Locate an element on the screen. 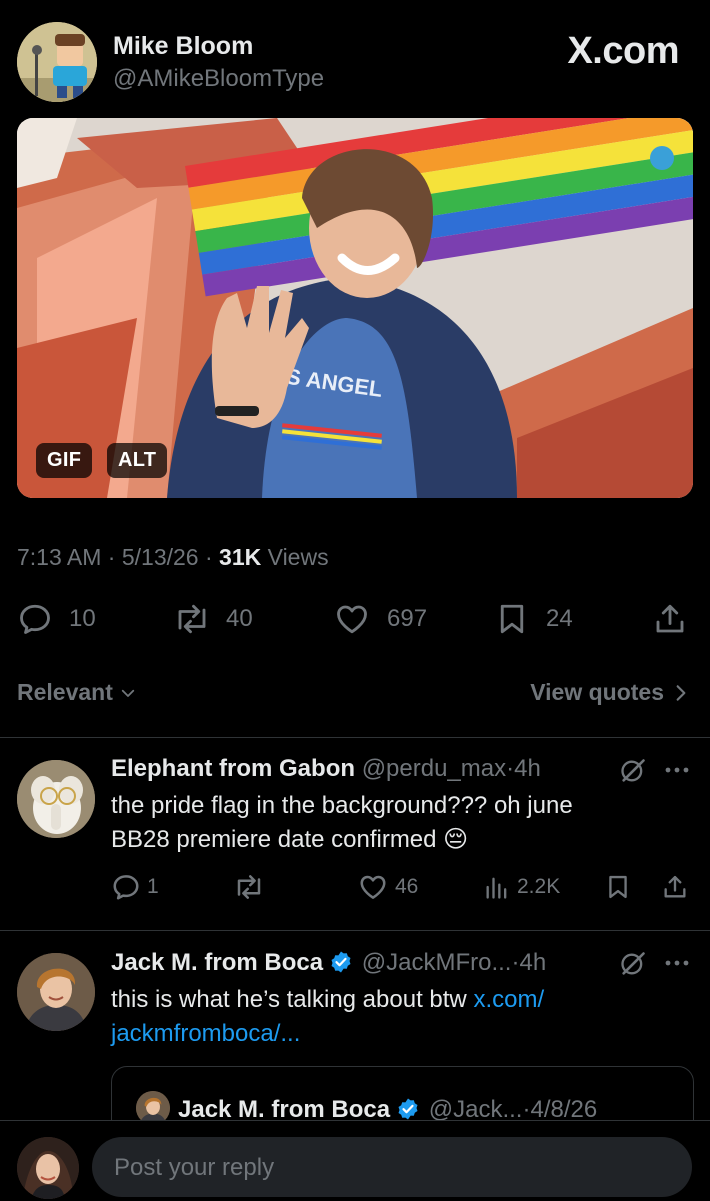  views-count: 31K is located at coordinates (240, 557).